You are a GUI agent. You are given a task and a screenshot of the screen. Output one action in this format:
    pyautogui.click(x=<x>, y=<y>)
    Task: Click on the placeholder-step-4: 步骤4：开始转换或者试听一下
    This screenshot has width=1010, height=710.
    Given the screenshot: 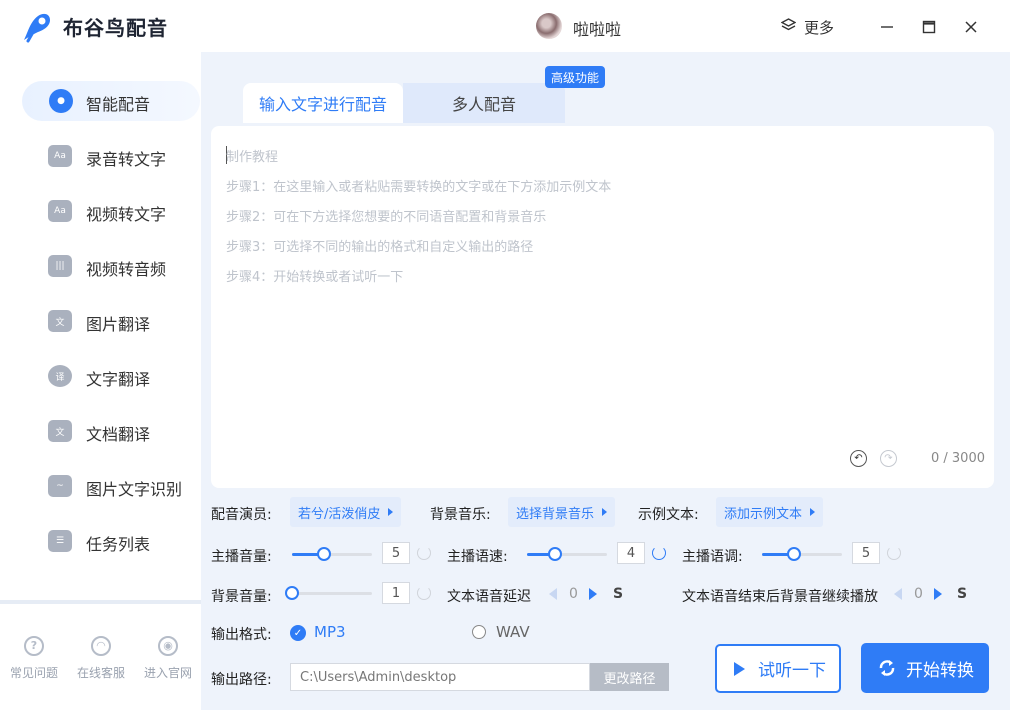 What is the action you would take?
    pyautogui.click(x=315, y=277)
    